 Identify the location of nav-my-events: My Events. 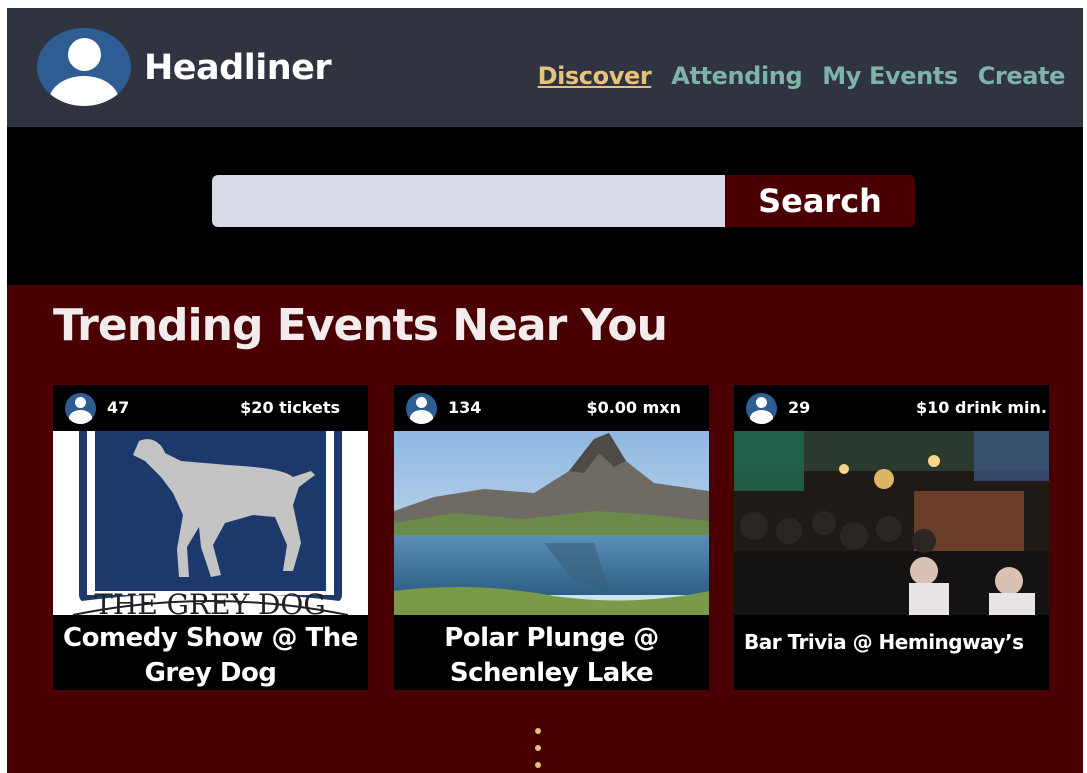
(890, 76).